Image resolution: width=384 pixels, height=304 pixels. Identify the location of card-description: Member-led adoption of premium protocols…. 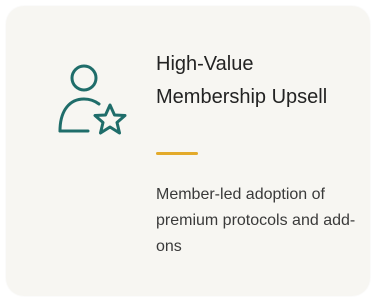
(256, 220).